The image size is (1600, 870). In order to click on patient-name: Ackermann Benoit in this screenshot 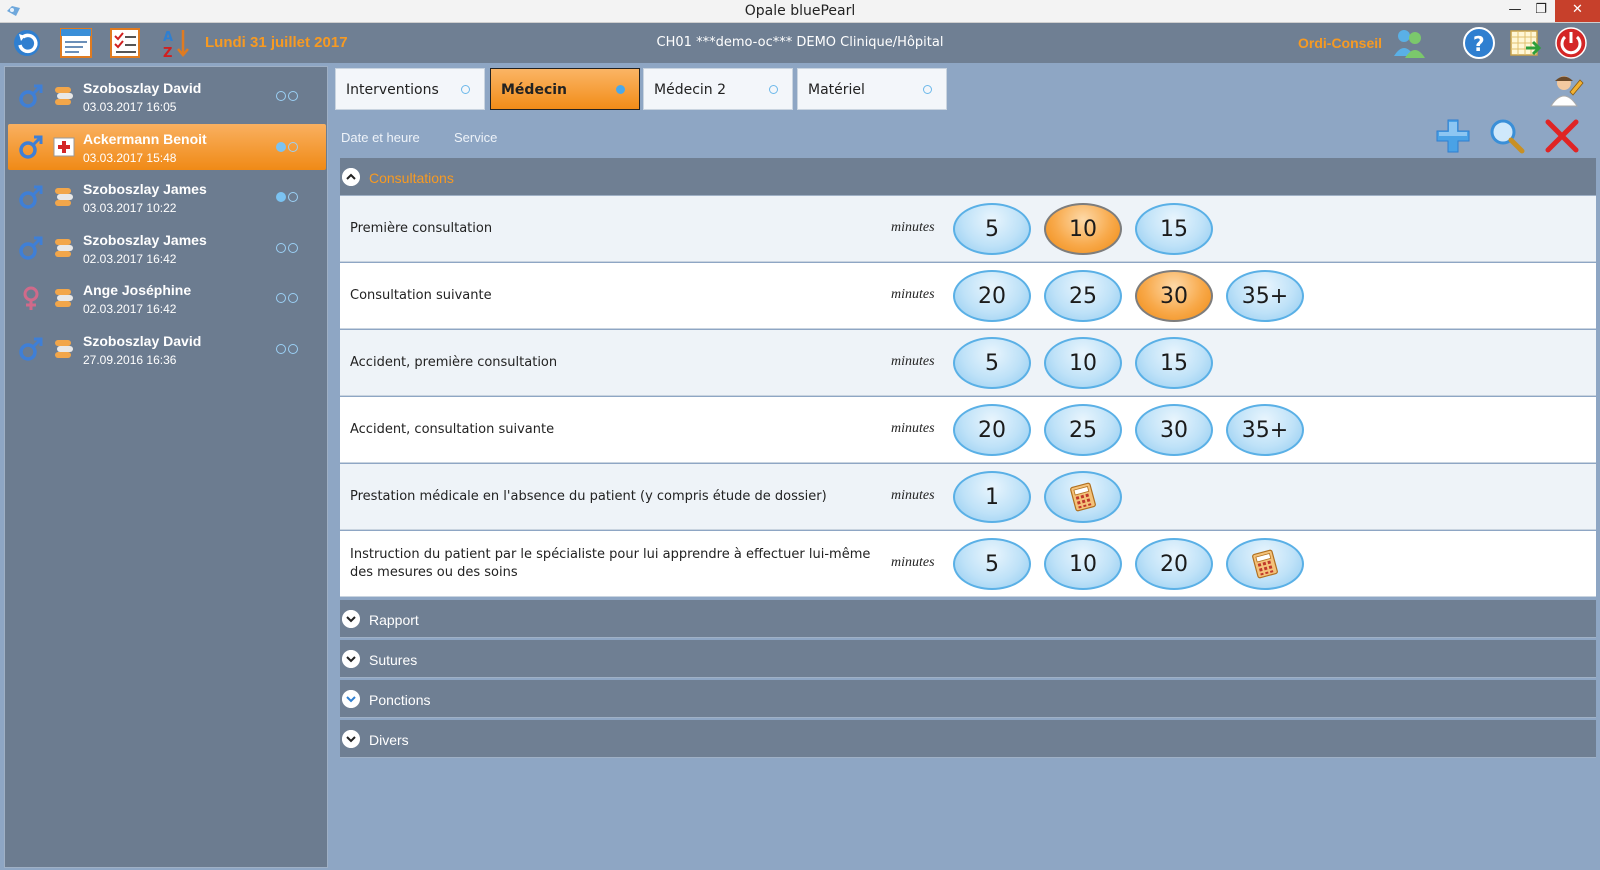, I will do `click(145, 138)`.